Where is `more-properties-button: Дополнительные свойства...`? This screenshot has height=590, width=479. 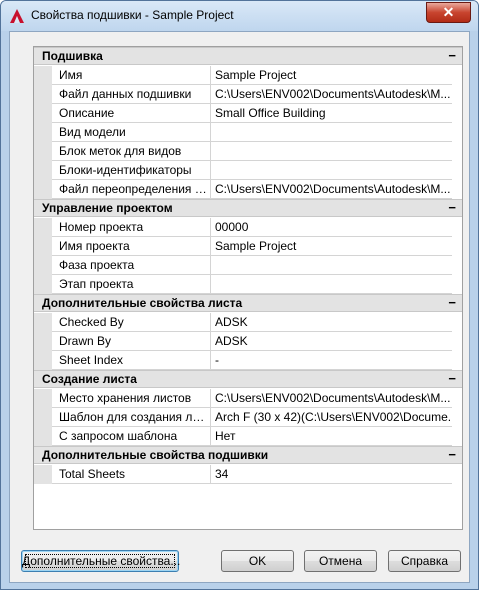
more-properties-button: Дополнительные свойства... is located at coordinates (101, 561).